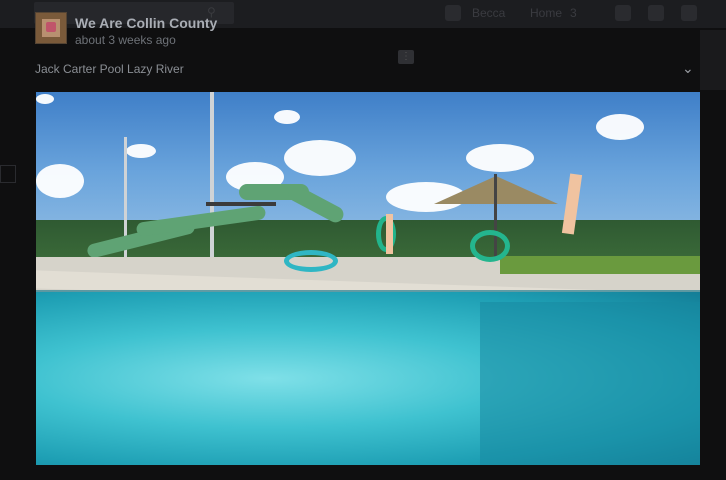 This screenshot has width=726, height=480. Describe the element at coordinates (689, 13) in the screenshot. I see `notifications-icon` at that location.